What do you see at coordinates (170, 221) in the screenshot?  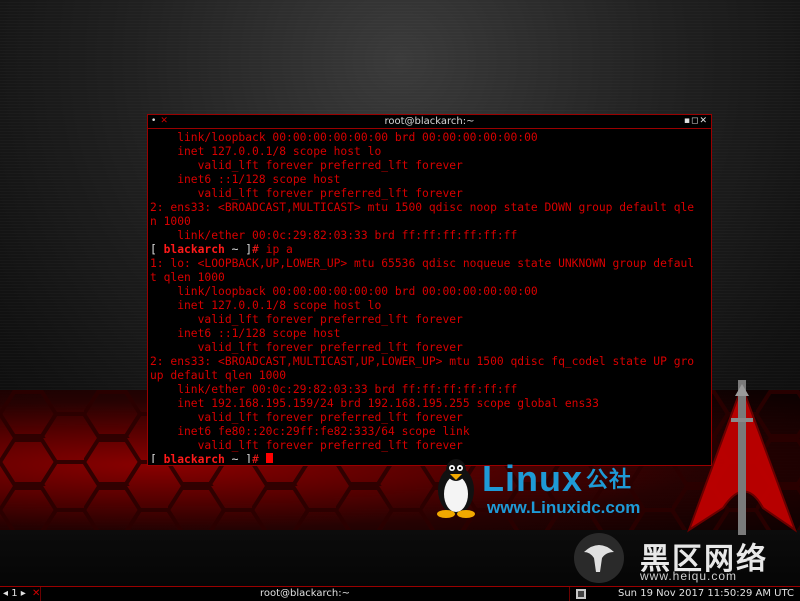 I see `output-line: n 1000` at bounding box center [170, 221].